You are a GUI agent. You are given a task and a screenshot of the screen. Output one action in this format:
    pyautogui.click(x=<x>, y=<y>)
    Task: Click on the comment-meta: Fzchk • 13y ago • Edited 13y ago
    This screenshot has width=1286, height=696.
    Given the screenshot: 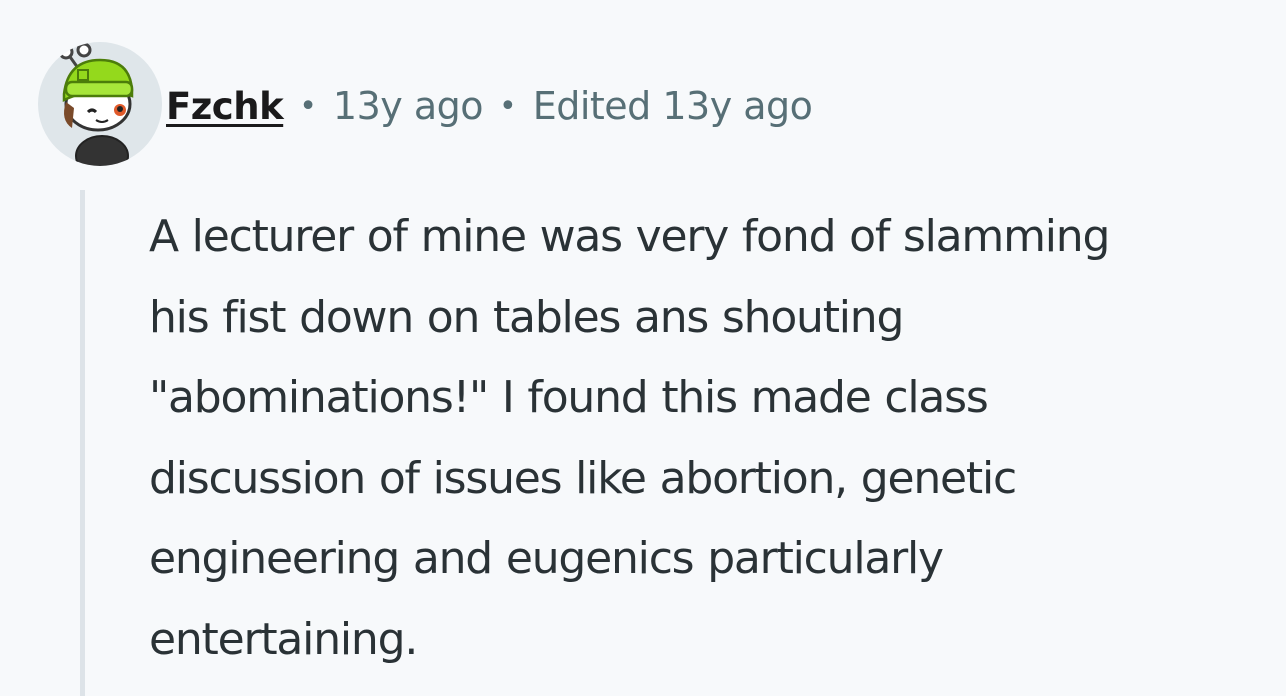 What is the action you would take?
    pyautogui.click(x=489, y=106)
    